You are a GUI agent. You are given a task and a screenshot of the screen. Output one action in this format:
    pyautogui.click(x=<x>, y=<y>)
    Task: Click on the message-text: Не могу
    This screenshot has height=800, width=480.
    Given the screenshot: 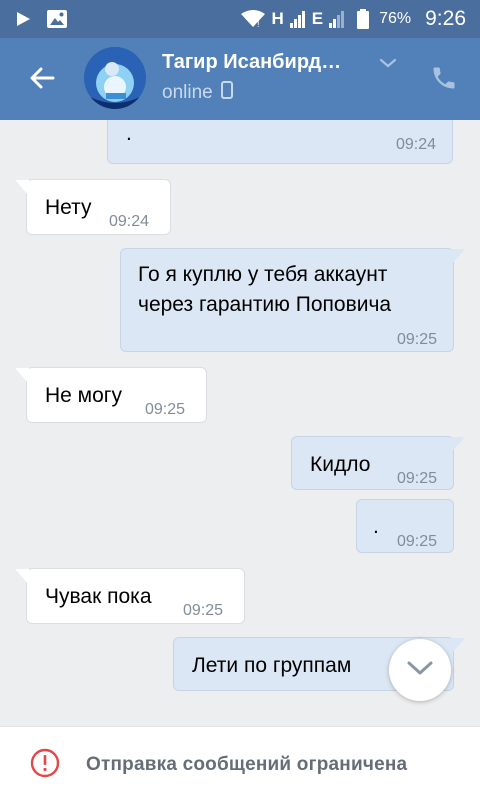 What is the action you would take?
    pyautogui.click(x=83, y=395)
    